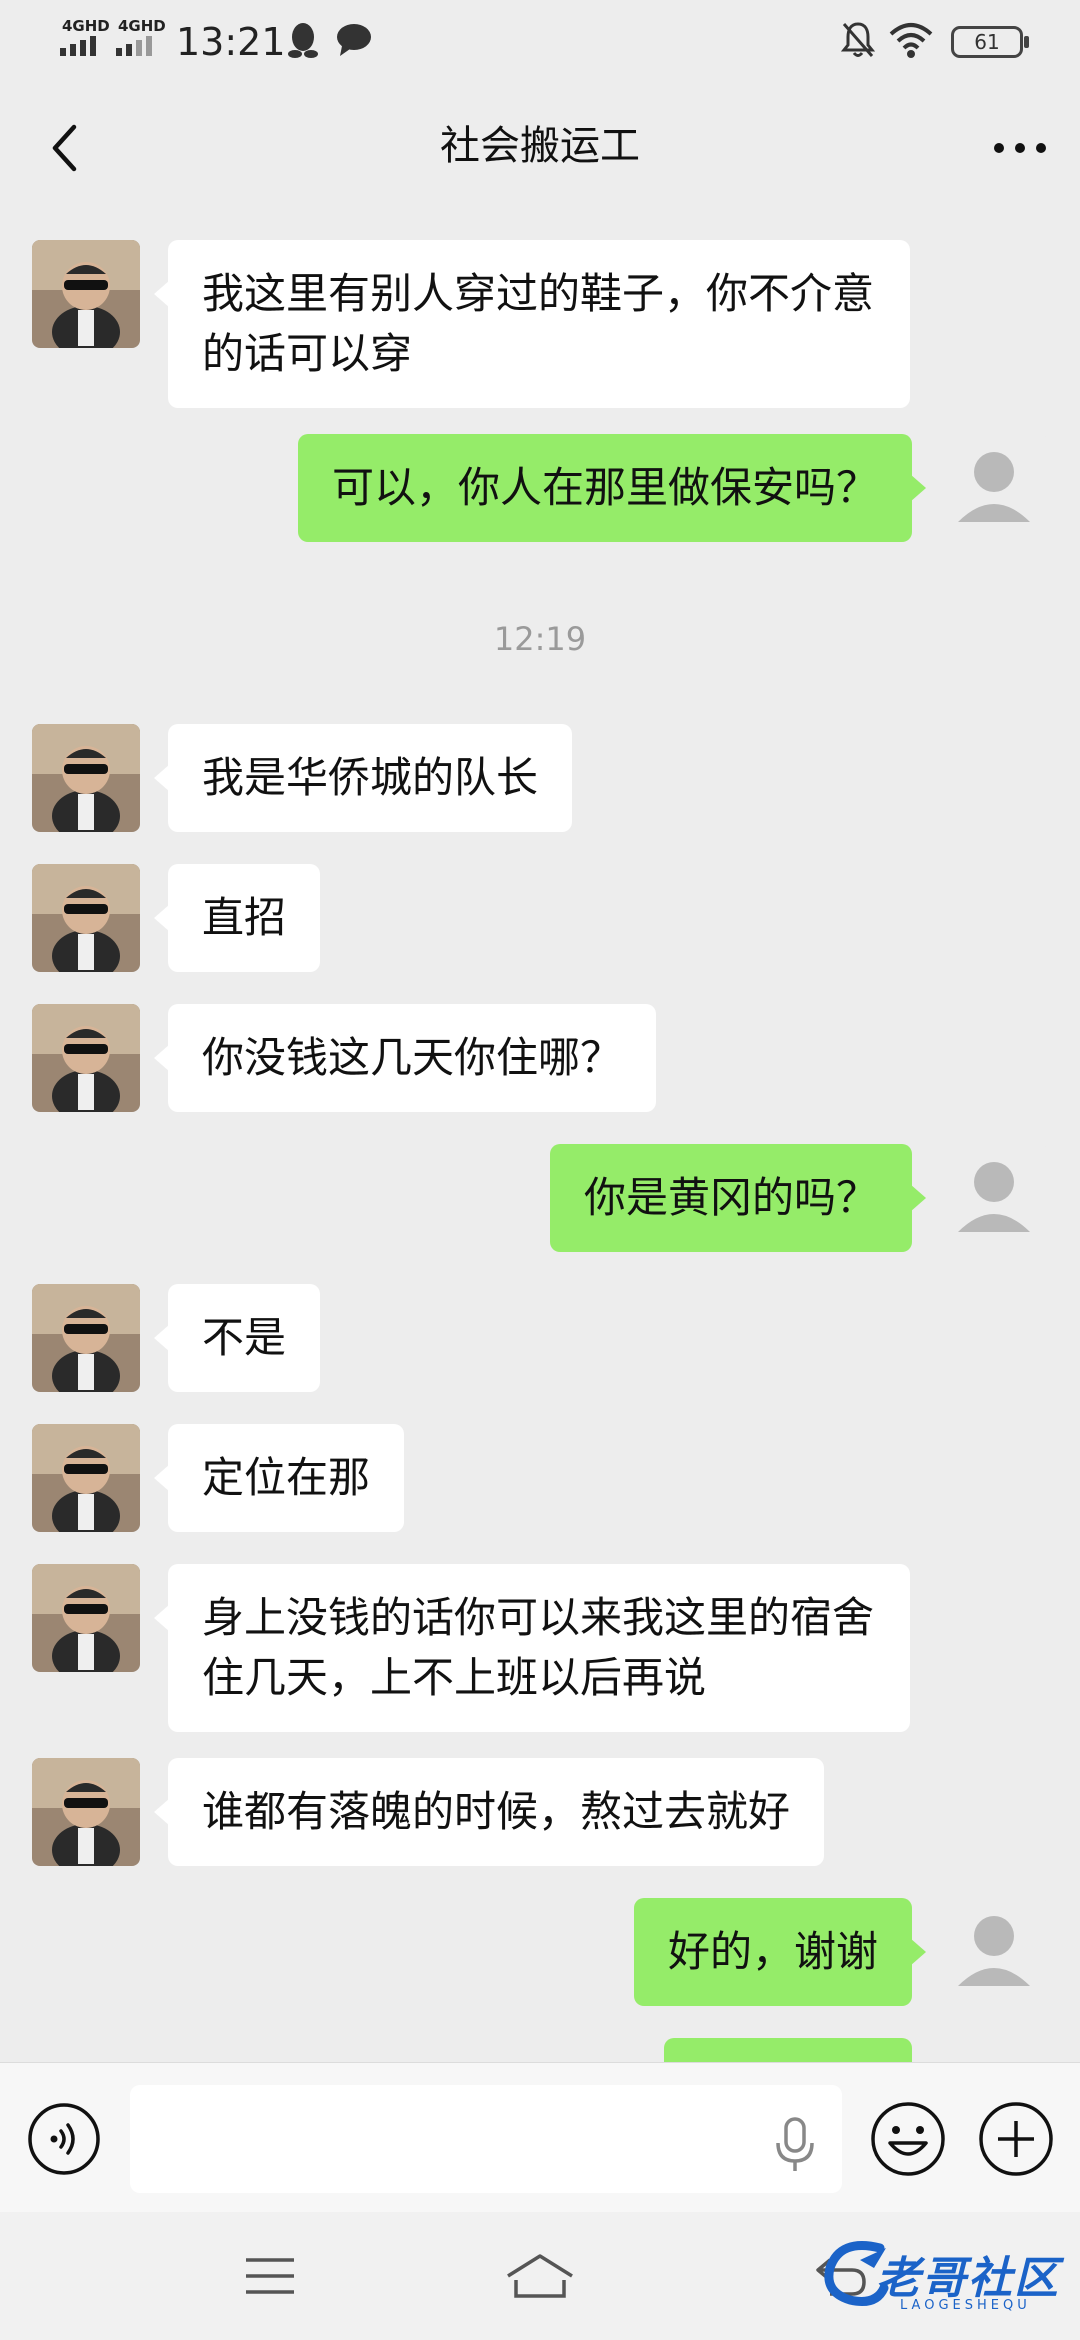 The image size is (1080, 2340). I want to click on back-chevron-icon, so click(64, 148).